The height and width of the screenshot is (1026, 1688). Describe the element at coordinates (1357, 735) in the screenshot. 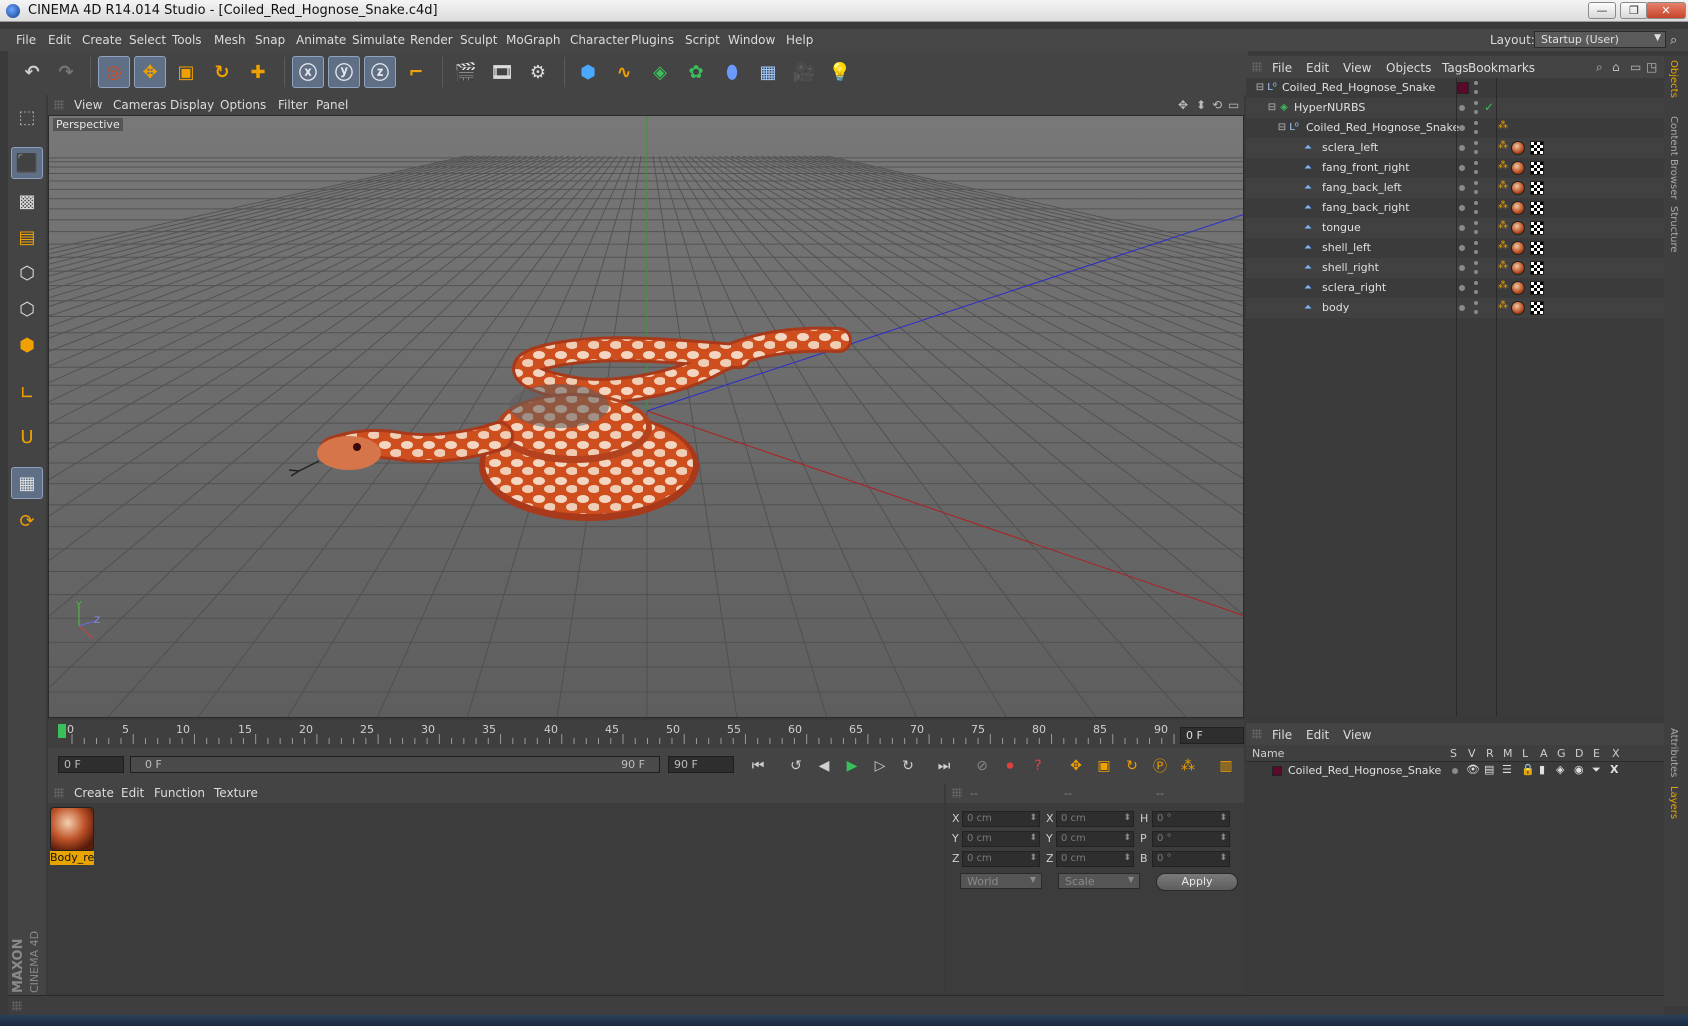

I see `layer-menu-view: View` at that location.